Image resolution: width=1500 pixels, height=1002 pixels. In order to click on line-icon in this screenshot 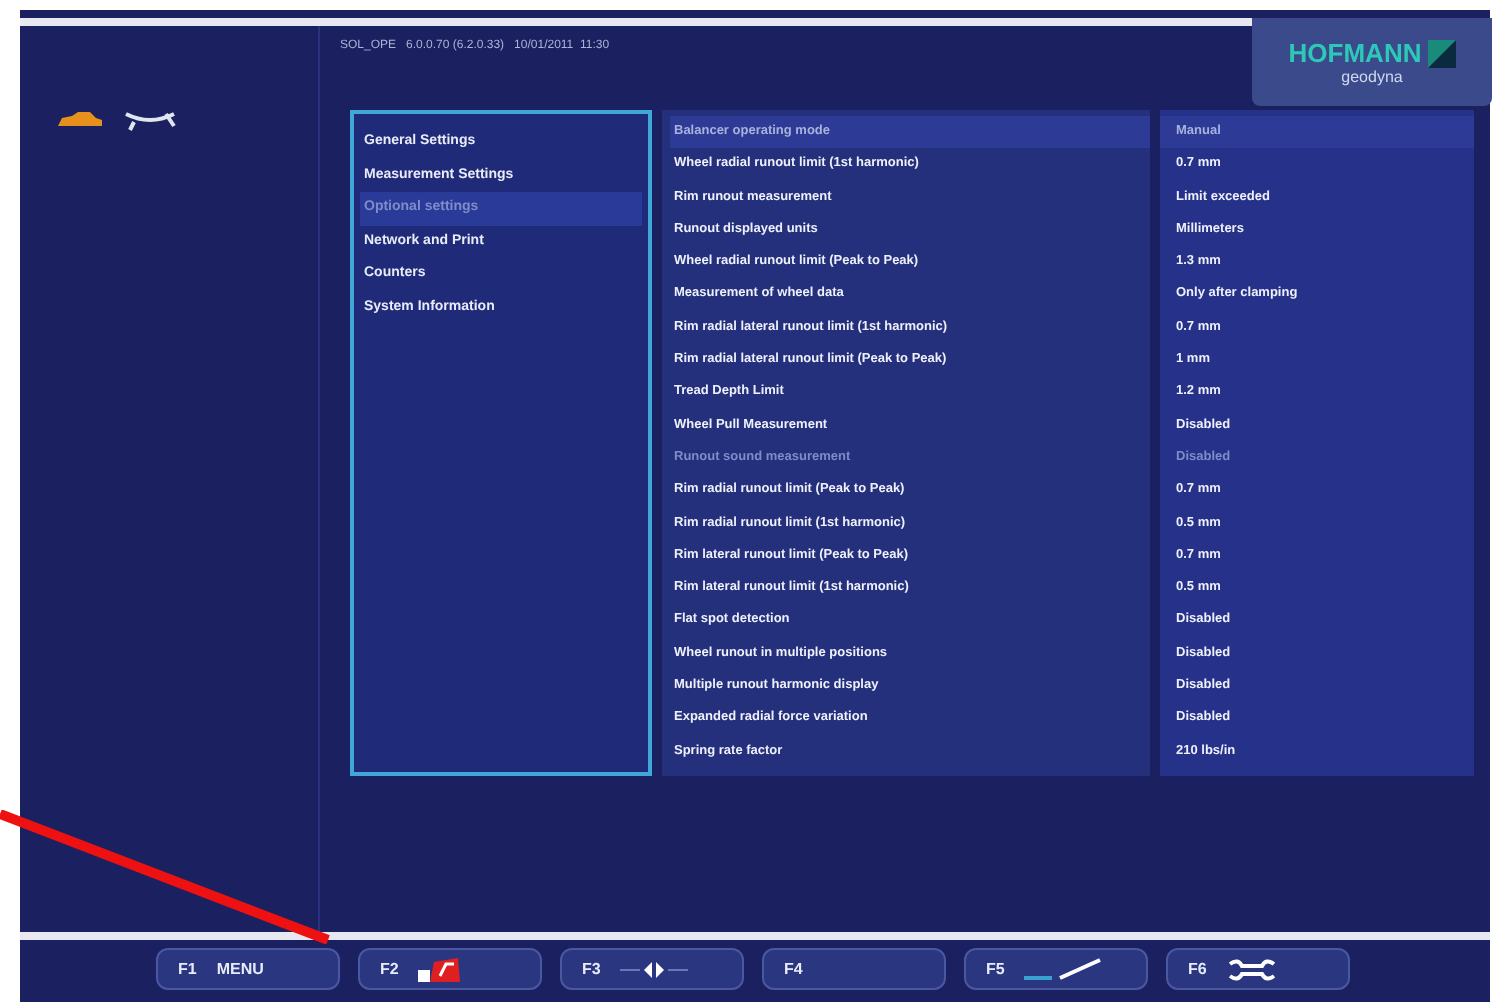, I will do `click(1064, 969)`.